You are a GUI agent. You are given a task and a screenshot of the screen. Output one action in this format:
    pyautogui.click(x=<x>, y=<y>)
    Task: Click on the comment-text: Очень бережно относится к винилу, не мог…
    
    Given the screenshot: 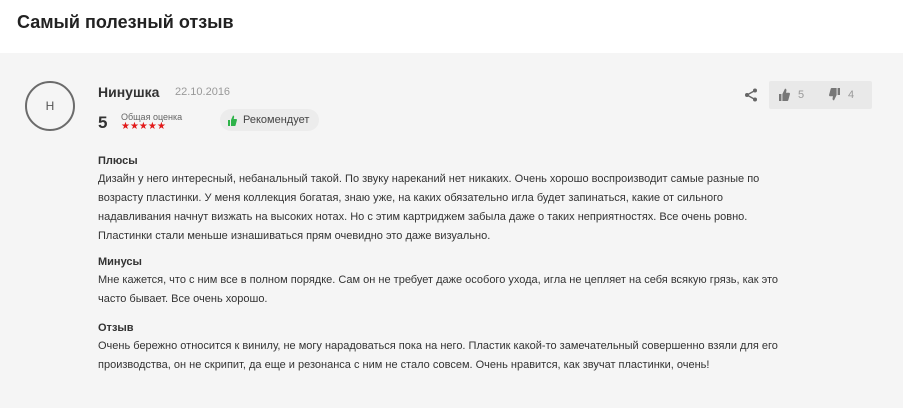 What is the action you would take?
    pyautogui.click(x=438, y=355)
    